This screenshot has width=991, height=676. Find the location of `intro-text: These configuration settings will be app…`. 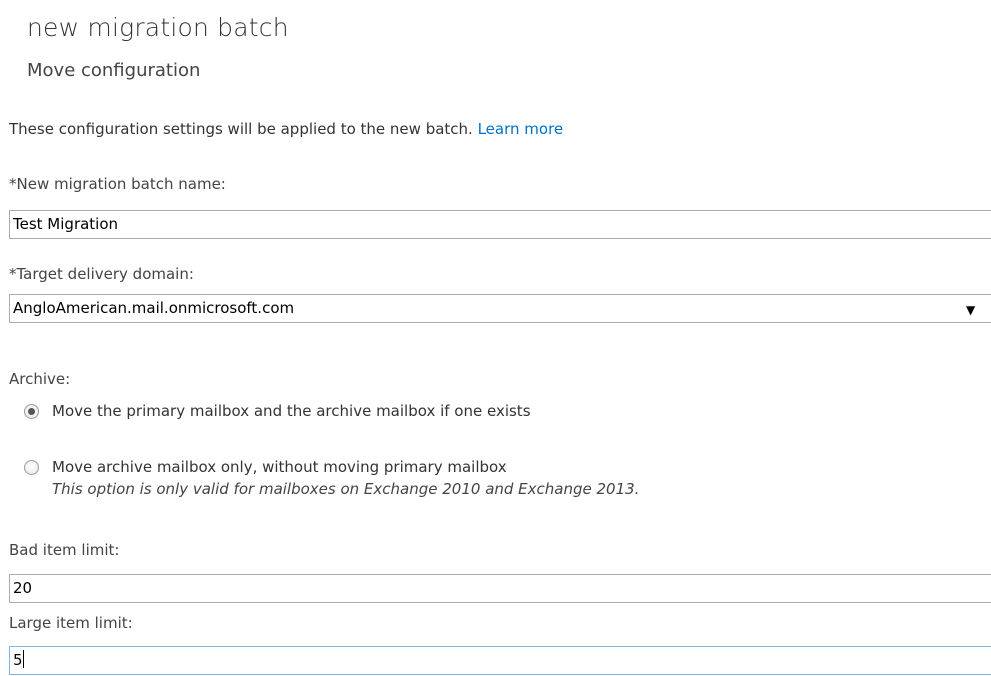

intro-text: These configuration settings will be app… is located at coordinates (286, 129).